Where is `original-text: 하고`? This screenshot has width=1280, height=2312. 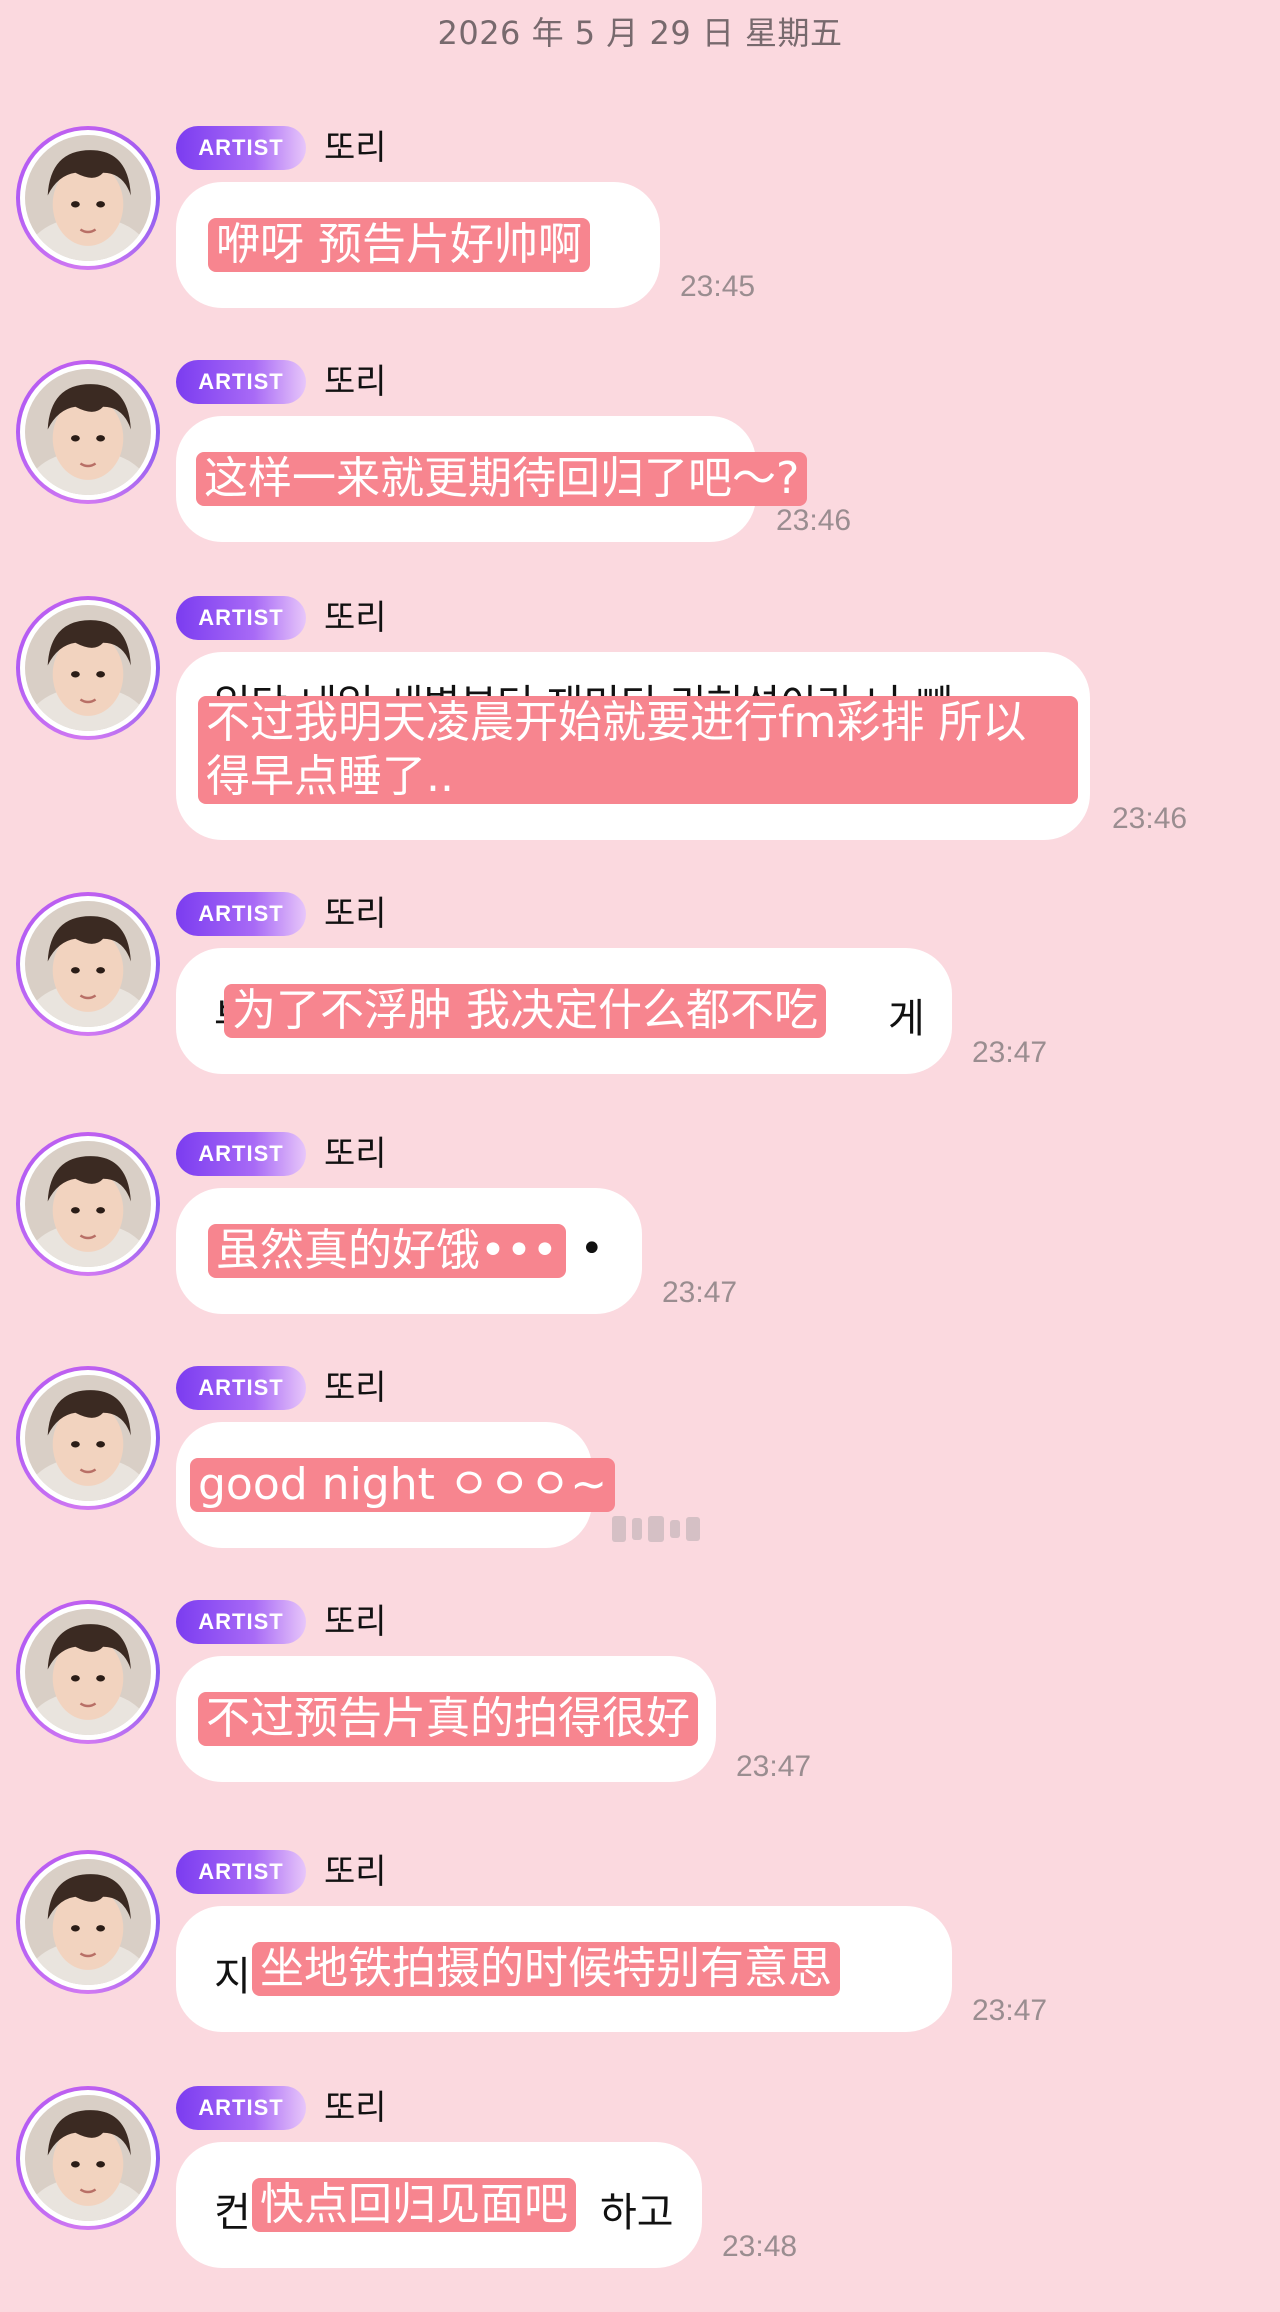
original-text: 하고 is located at coordinates (637, 2213).